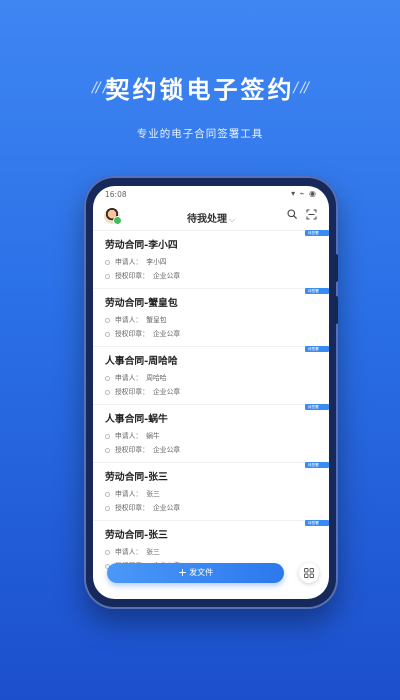  I want to click on applicant-row: 申请人： 蟹皇包, so click(136, 319).